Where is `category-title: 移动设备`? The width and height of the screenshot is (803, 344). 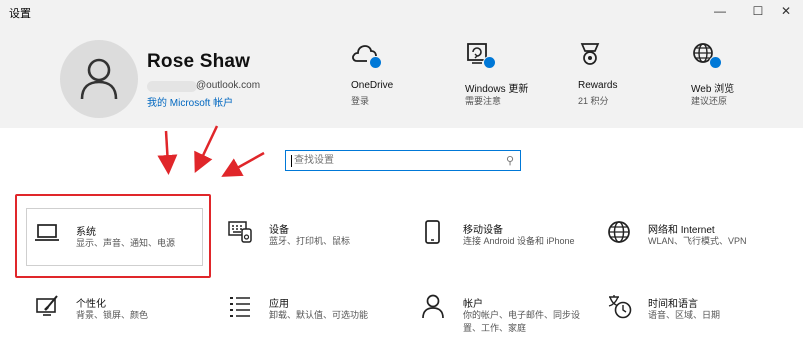 category-title: 移动设备 is located at coordinates (483, 230).